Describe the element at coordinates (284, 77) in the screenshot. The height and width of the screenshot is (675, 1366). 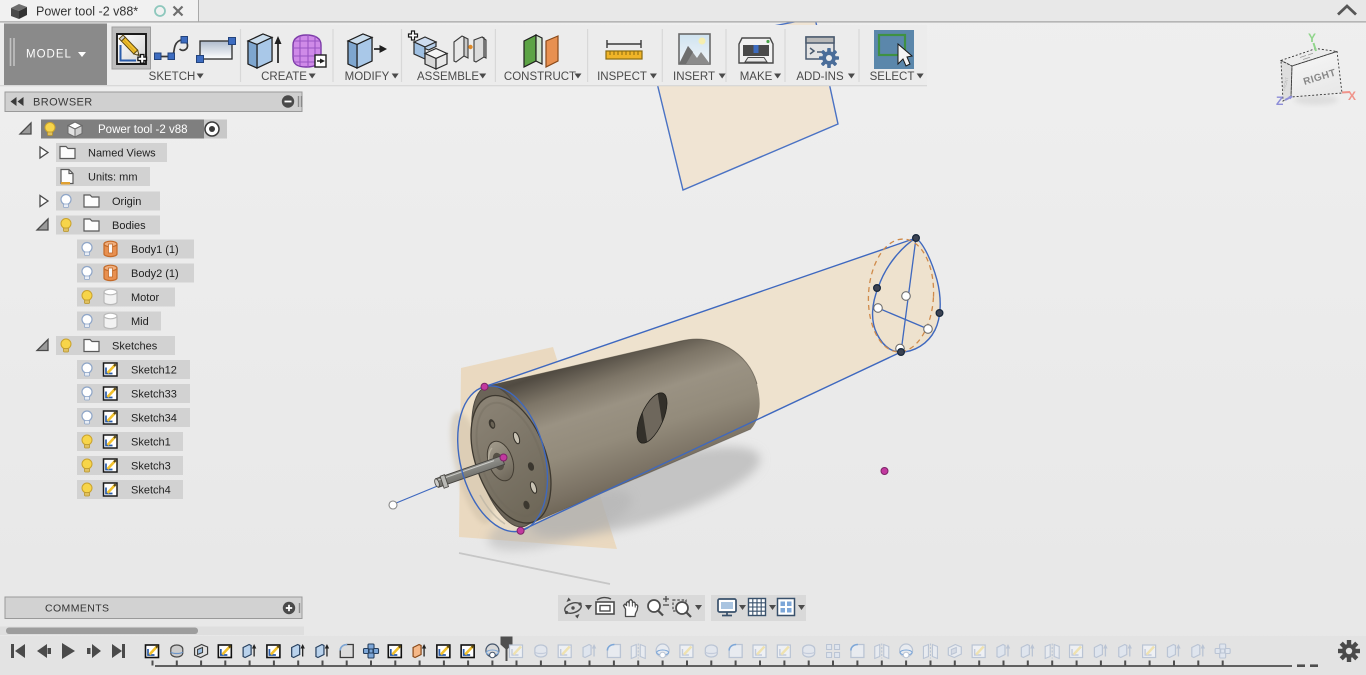
I see `svg-text: CREATE` at that location.